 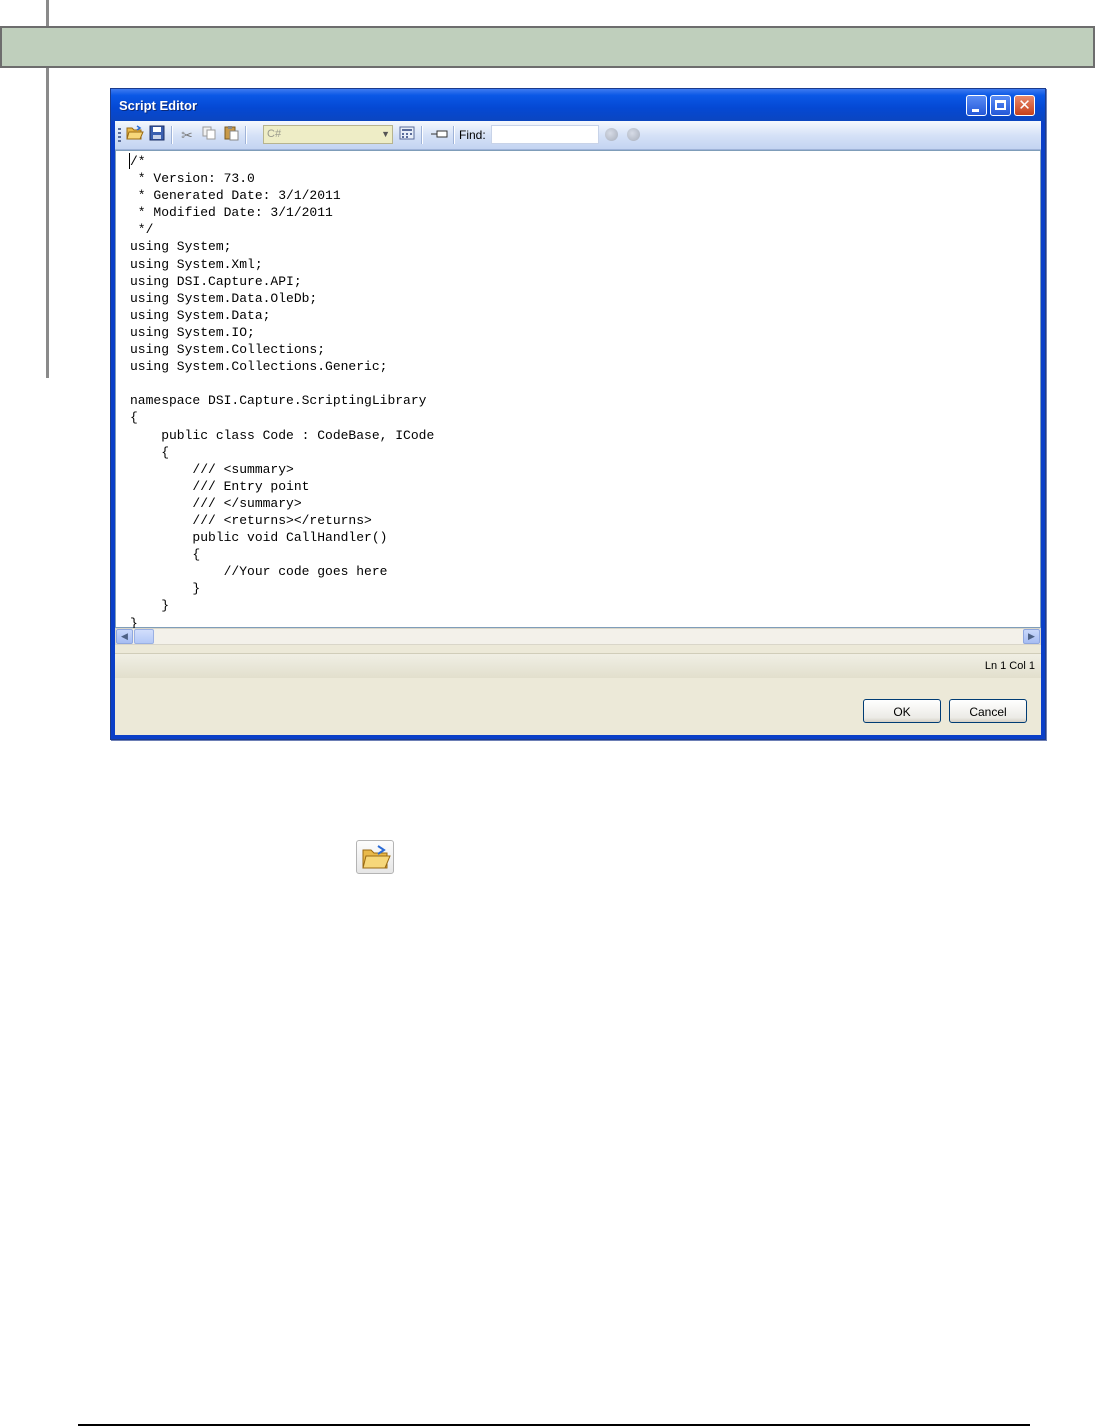 I want to click on scroll-right-button: ▶, so click(x=1031, y=636).